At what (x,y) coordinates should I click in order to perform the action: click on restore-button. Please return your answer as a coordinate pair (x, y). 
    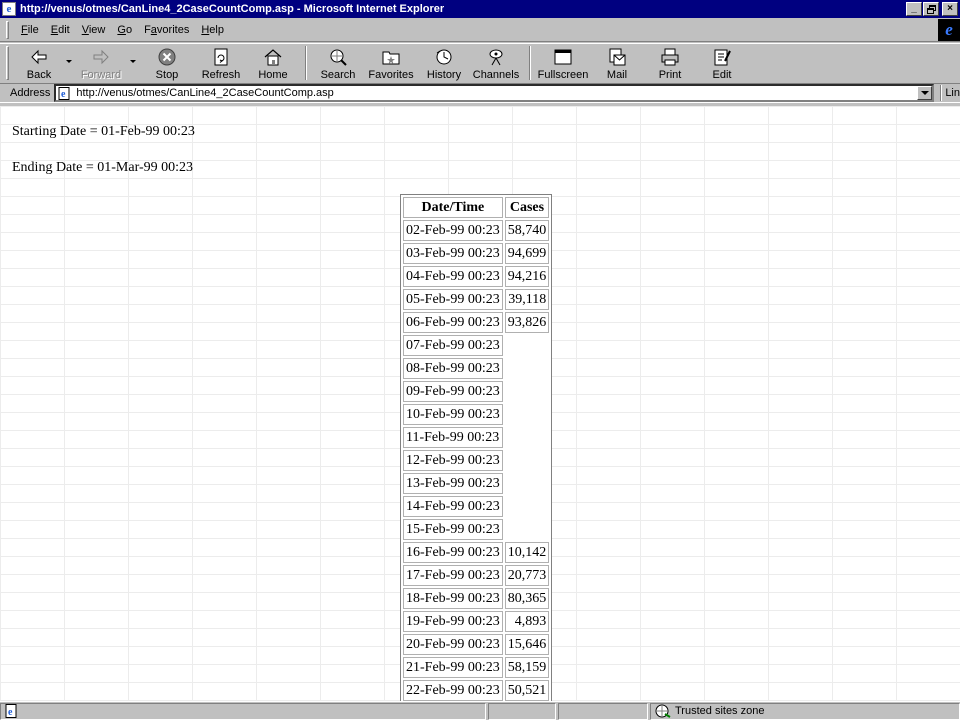
    Looking at the image, I should click on (931, 9).